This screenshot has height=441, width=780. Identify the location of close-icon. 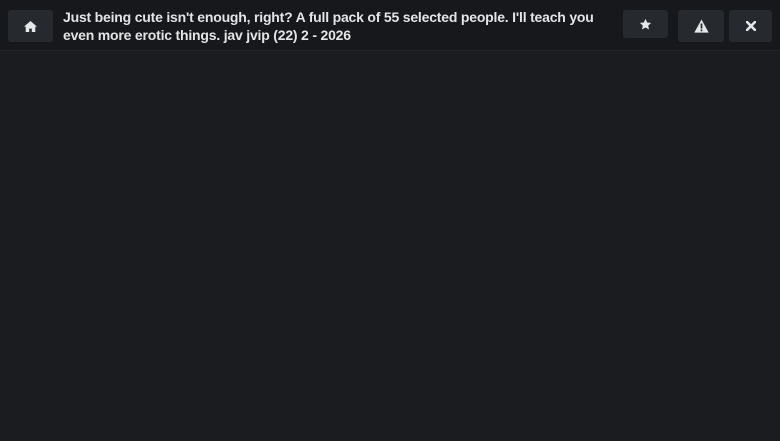
(750, 26).